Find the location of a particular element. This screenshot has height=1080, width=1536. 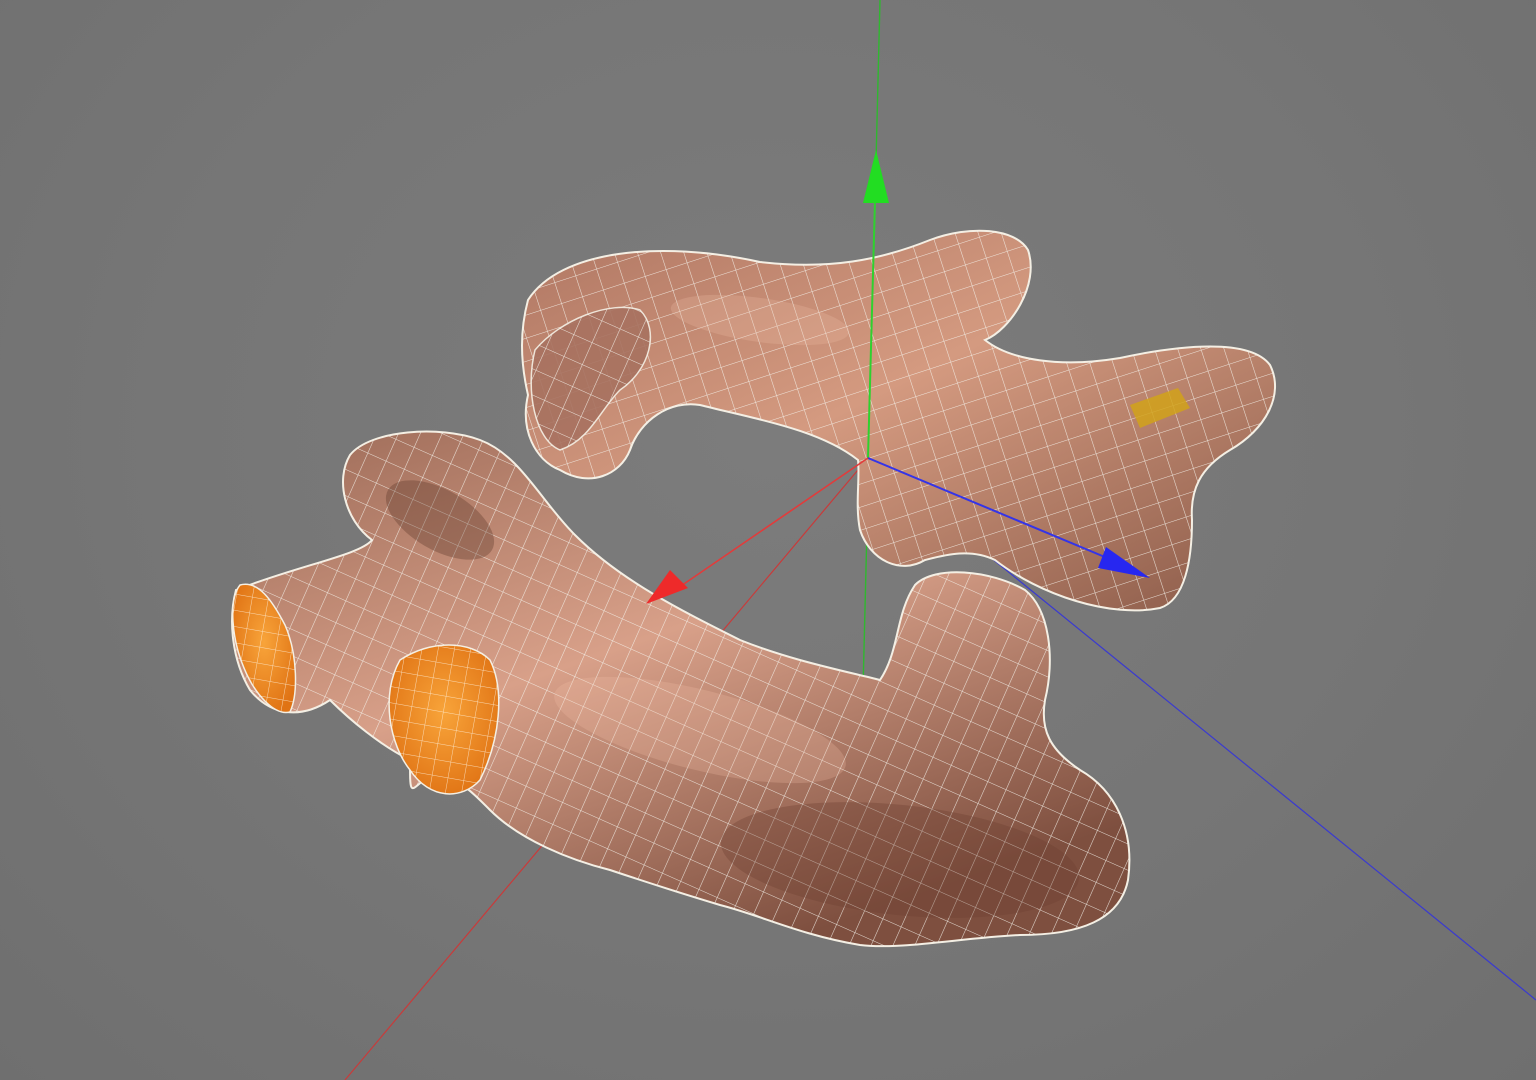

cut-face-front is located at coordinates (444, 719).